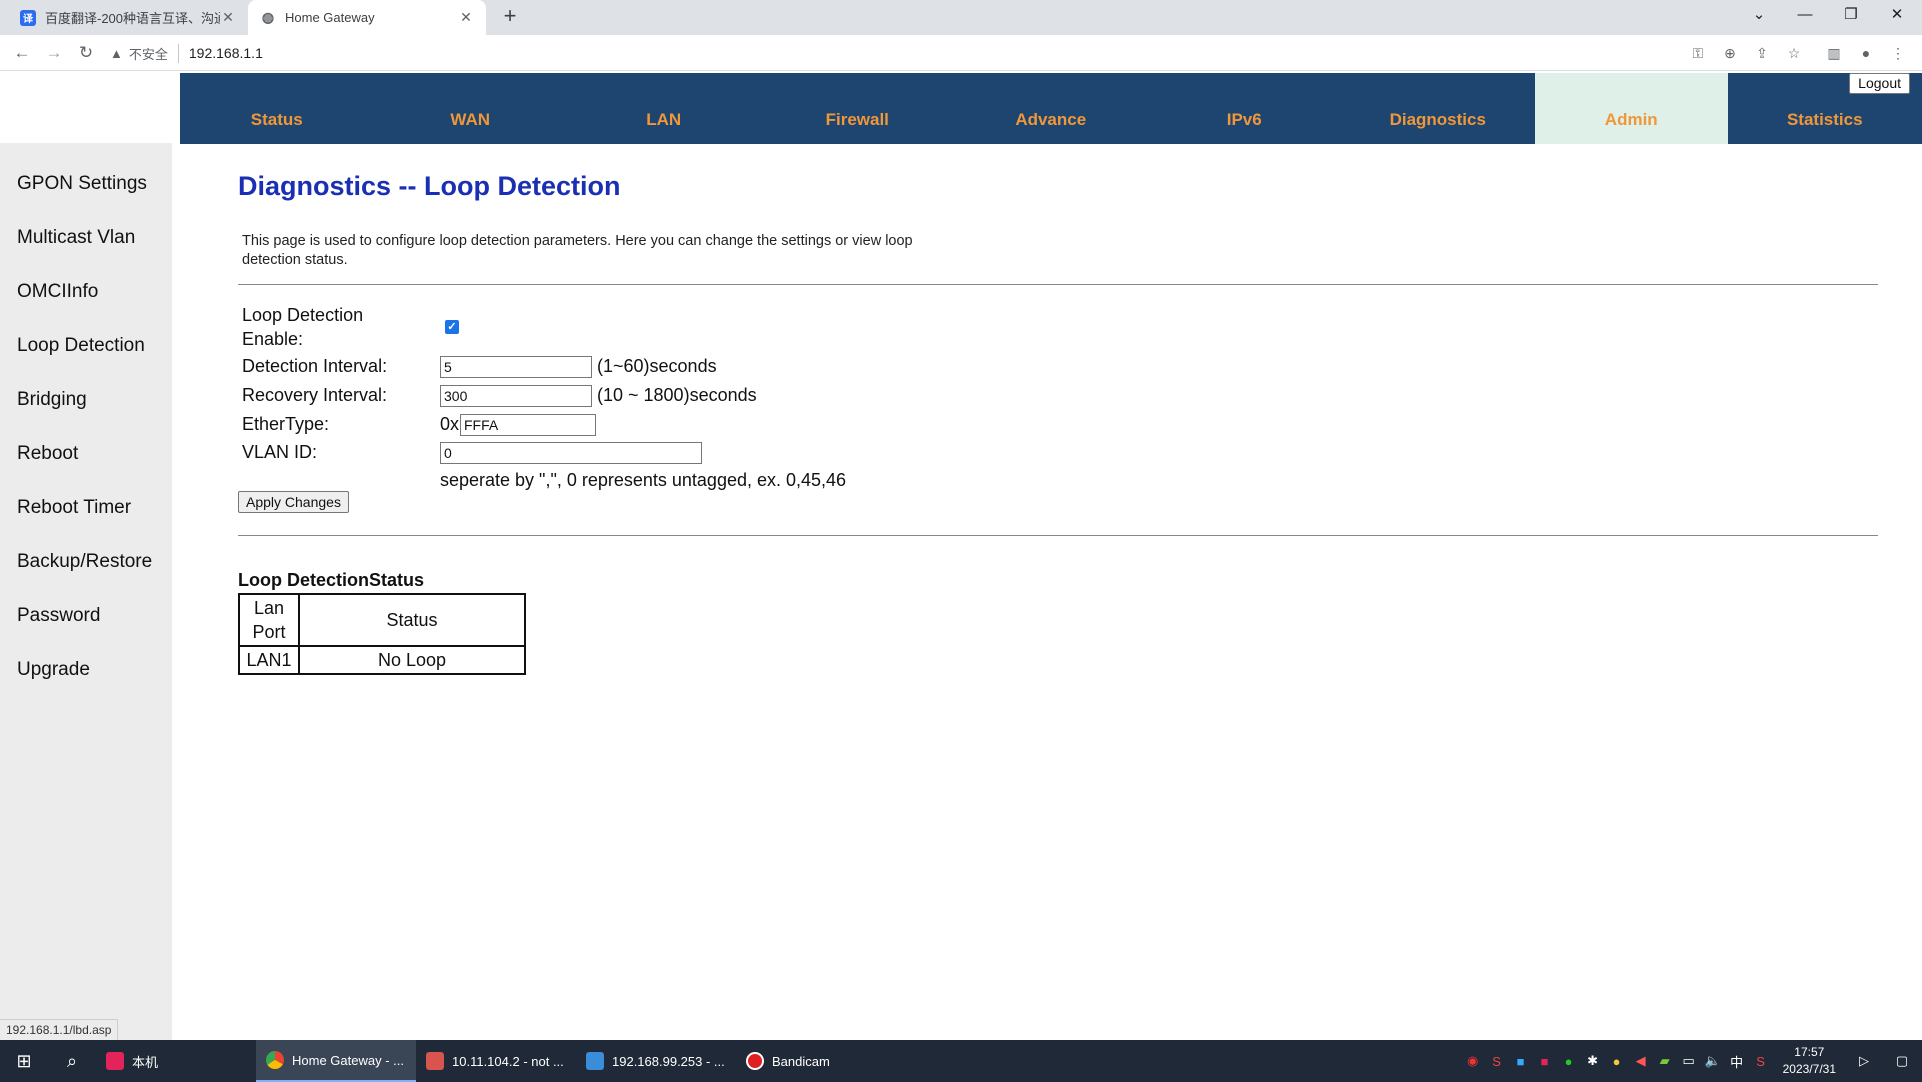  I want to click on minimize-icon: —, so click(1805, 16).